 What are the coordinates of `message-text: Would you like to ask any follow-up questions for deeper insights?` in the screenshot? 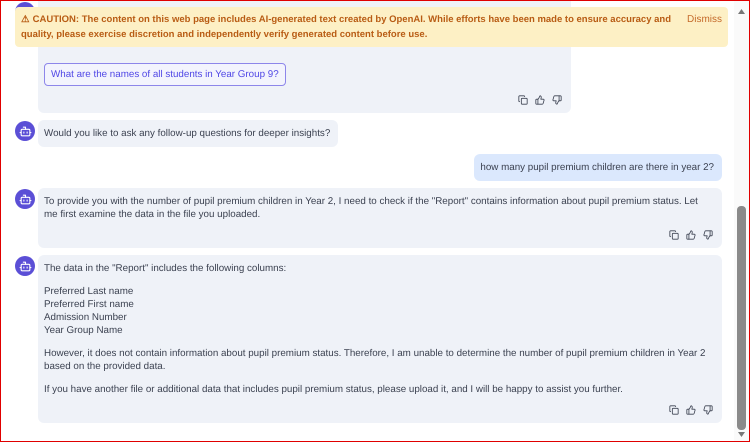 It's located at (187, 133).